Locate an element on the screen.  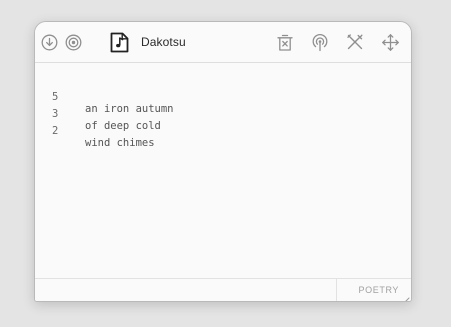
document-title: Dakotsu is located at coordinates (163, 42).